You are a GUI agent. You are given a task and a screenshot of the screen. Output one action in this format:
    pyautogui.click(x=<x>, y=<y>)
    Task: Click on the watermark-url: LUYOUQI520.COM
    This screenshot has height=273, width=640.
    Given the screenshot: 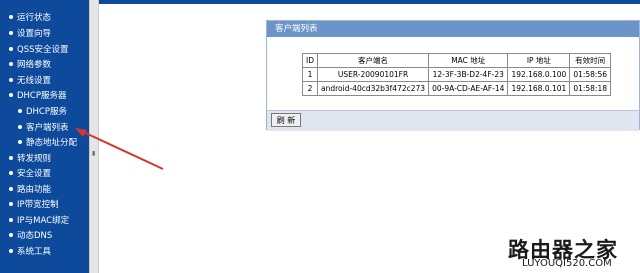 What is the action you would take?
    pyautogui.click(x=567, y=263)
    